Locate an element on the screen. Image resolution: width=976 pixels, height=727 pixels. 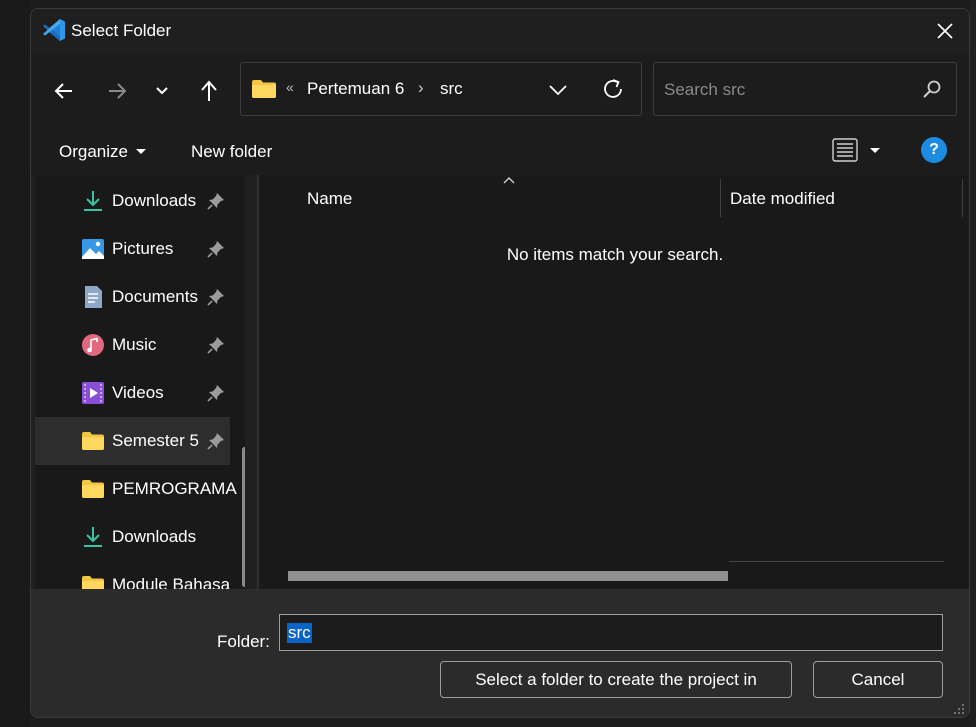
sidebar-item-downloads: Downloads is located at coordinates (132, 201).